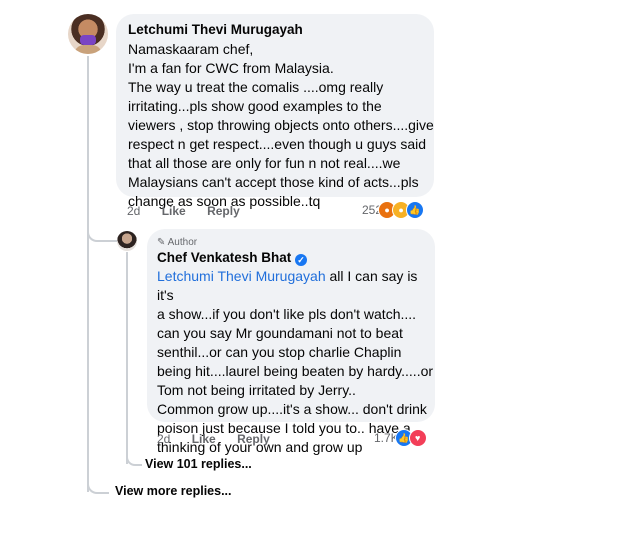 Image resolution: width=621 pixels, height=533 pixels. What do you see at coordinates (222, 439) in the screenshot?
I see `reply-actions: 2d Like Reply` at bounding box center [222, 439].